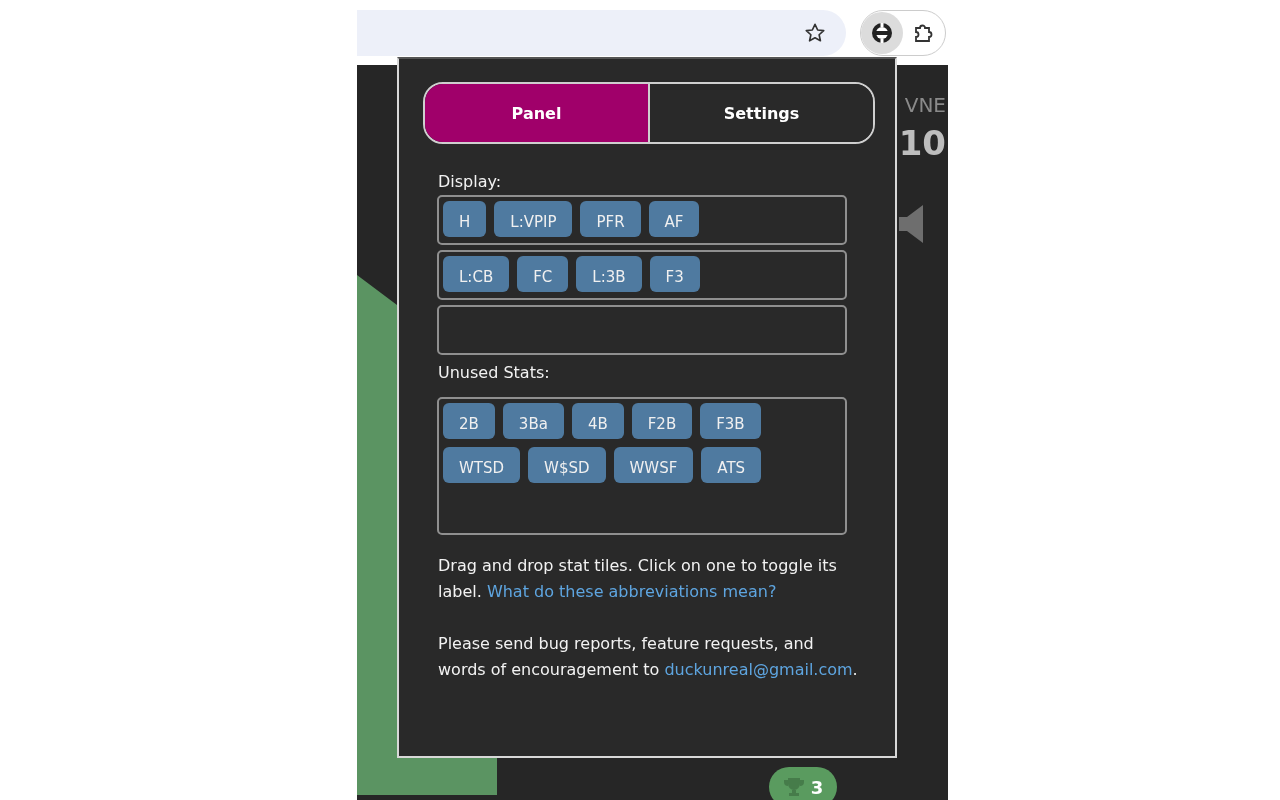 This screenshot has width=1280, height=800. I want to click on stat-tile: L:CB, so click(476, 274).